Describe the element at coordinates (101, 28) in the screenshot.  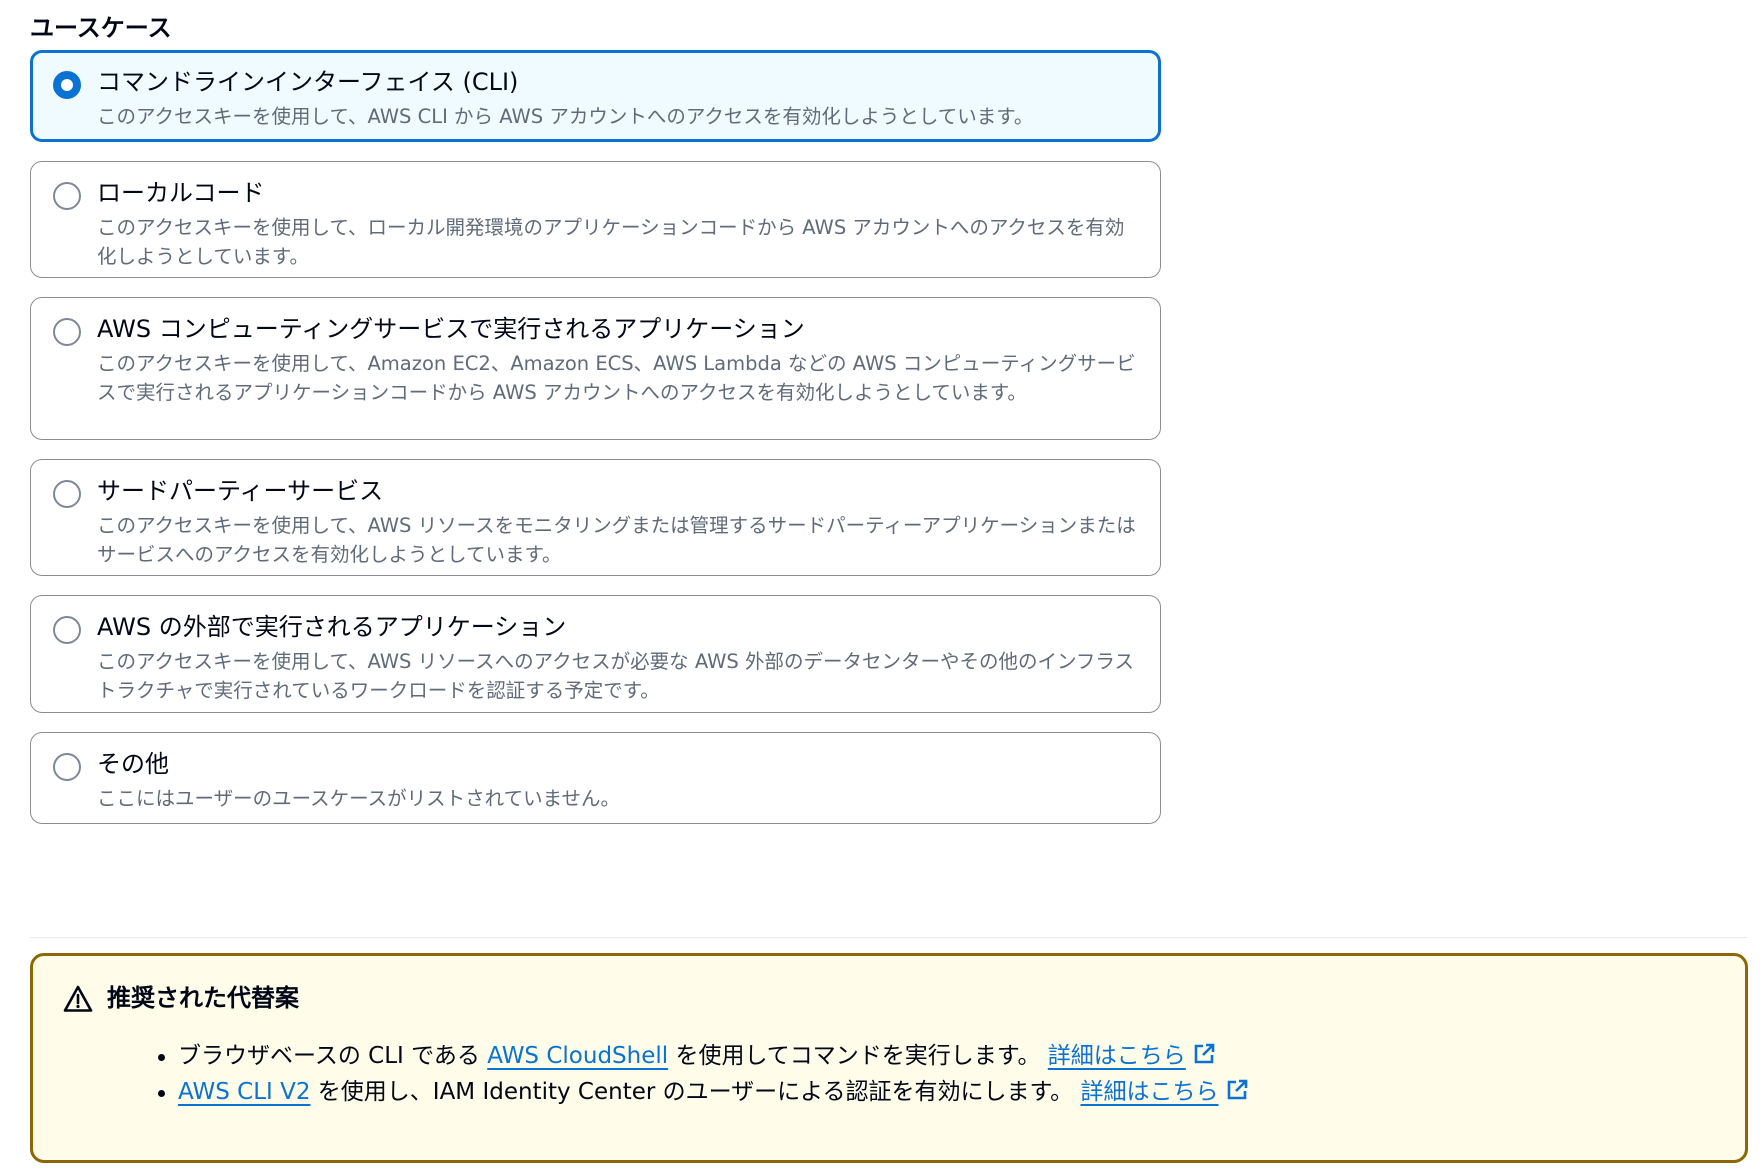
I see `section-title: ユースケース` at that location.